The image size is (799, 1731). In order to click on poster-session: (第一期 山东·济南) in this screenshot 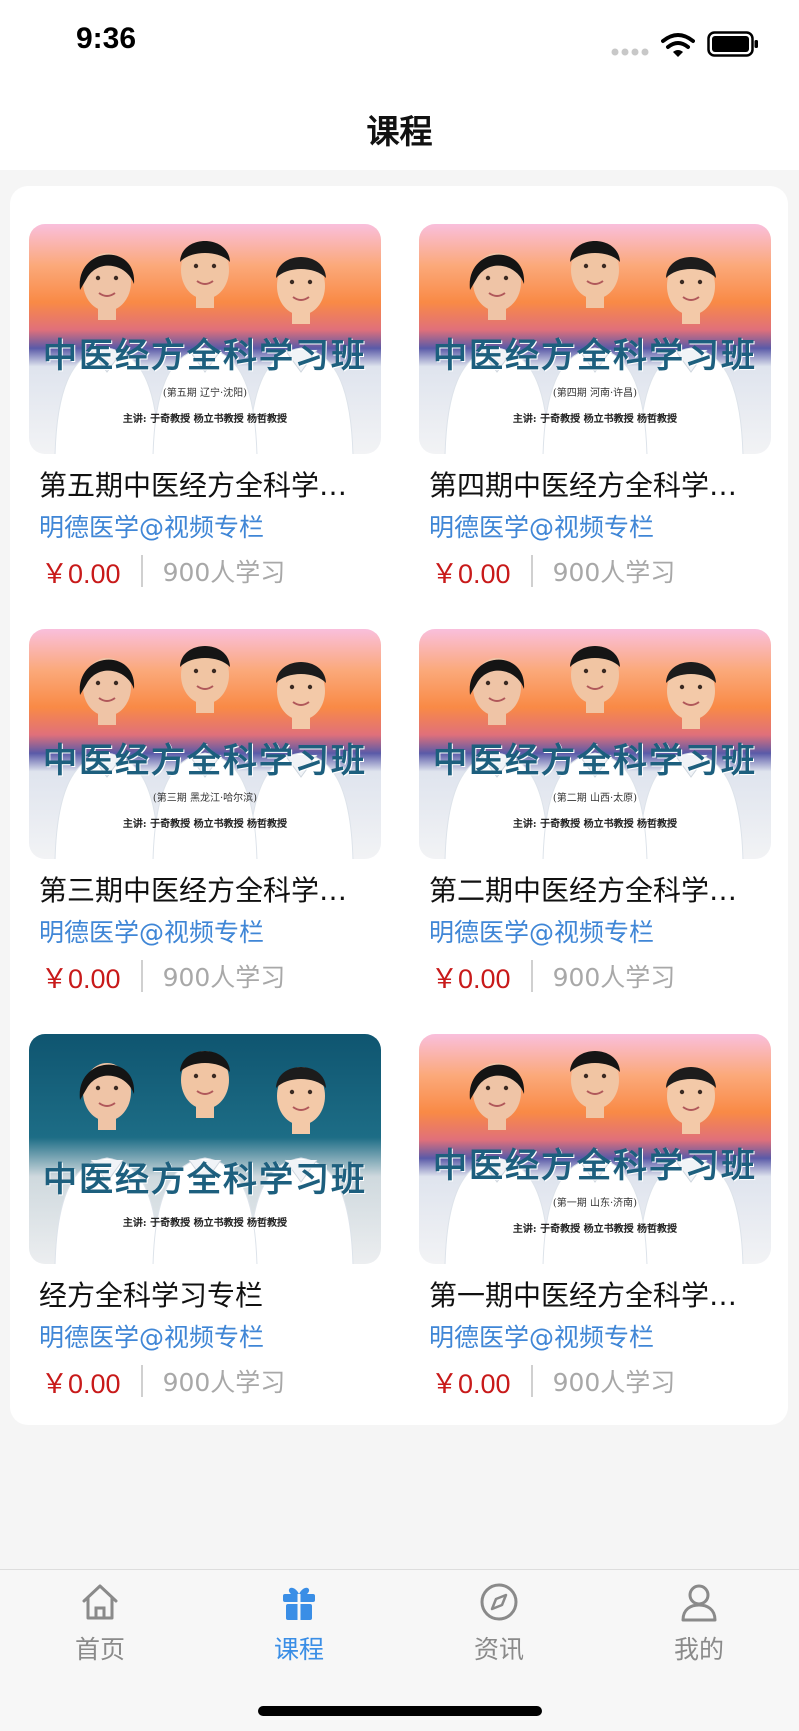, I will do `click(595, 1203)`.